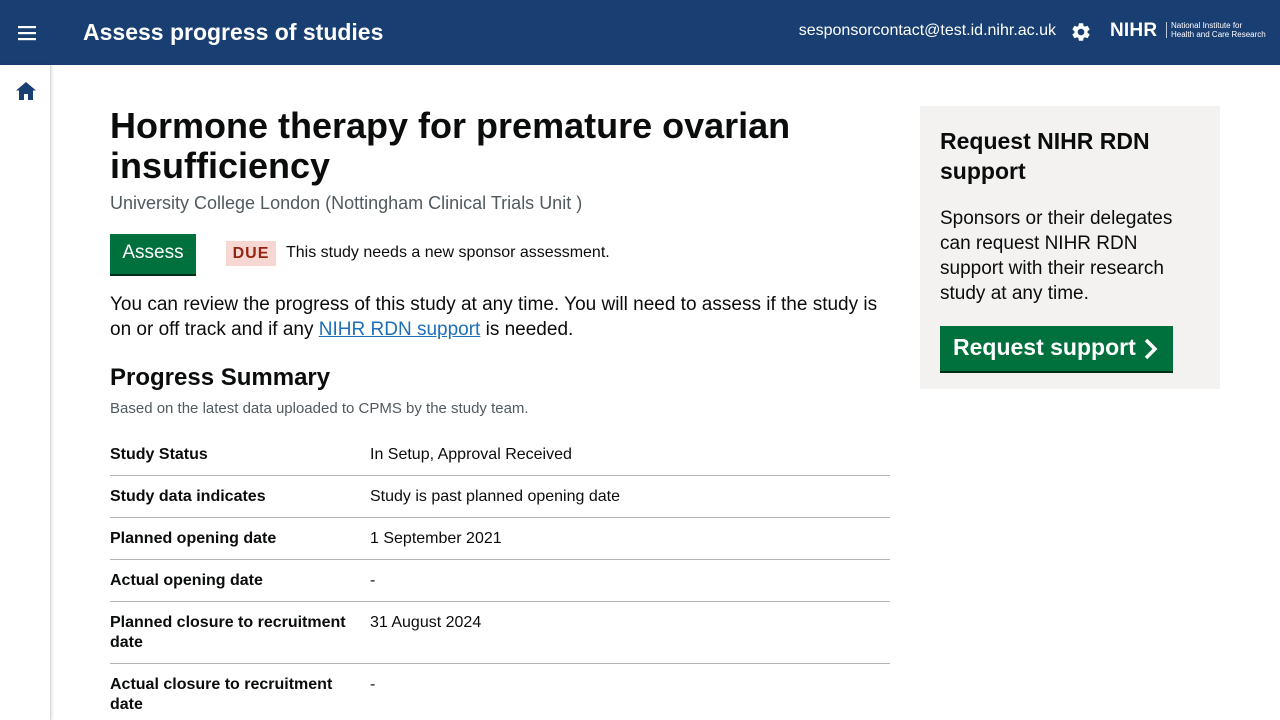 The height and width of the screenshot is (720, 1280). Describe the element at coordinates (186, 580) in the screenshot. I see `row-label: Actual opening date` at that location.